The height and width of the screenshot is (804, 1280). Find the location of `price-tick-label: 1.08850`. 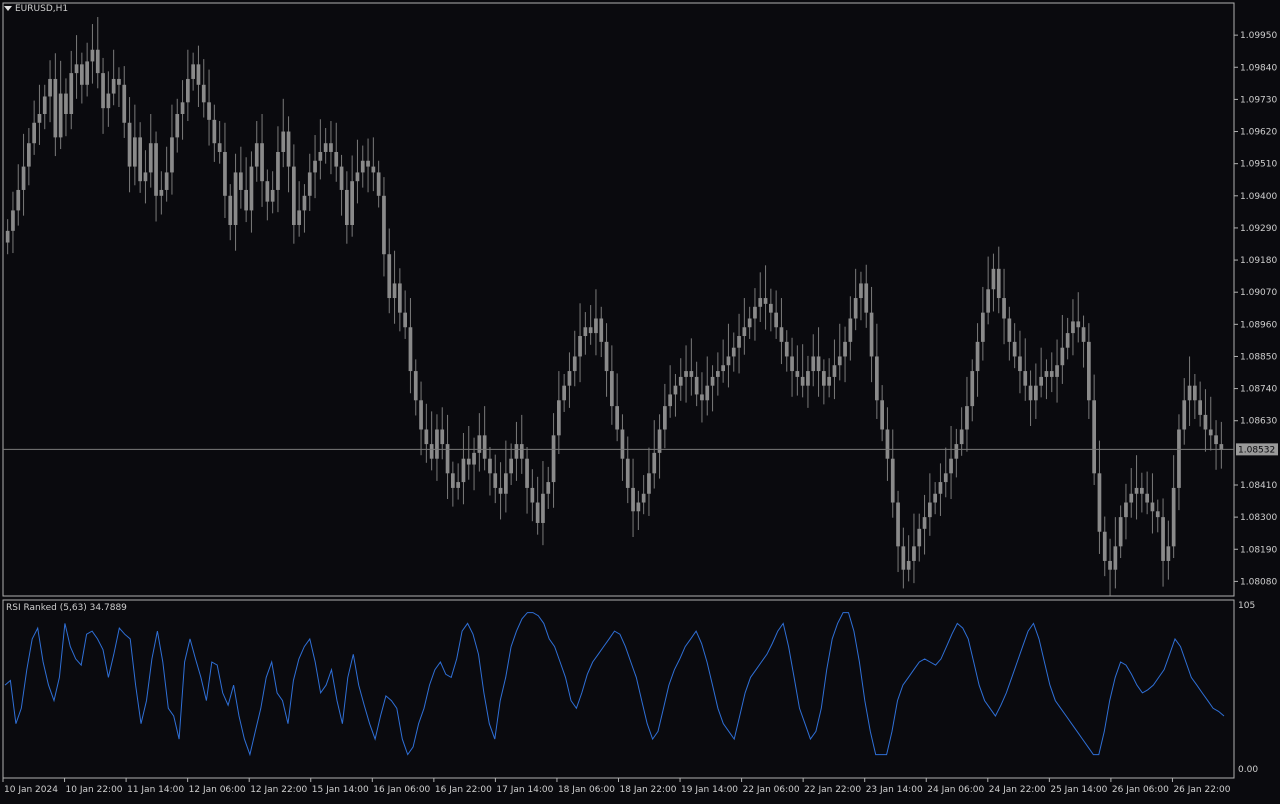

price-tick-label: 1.08850 is located at coordinates (1258, 357).